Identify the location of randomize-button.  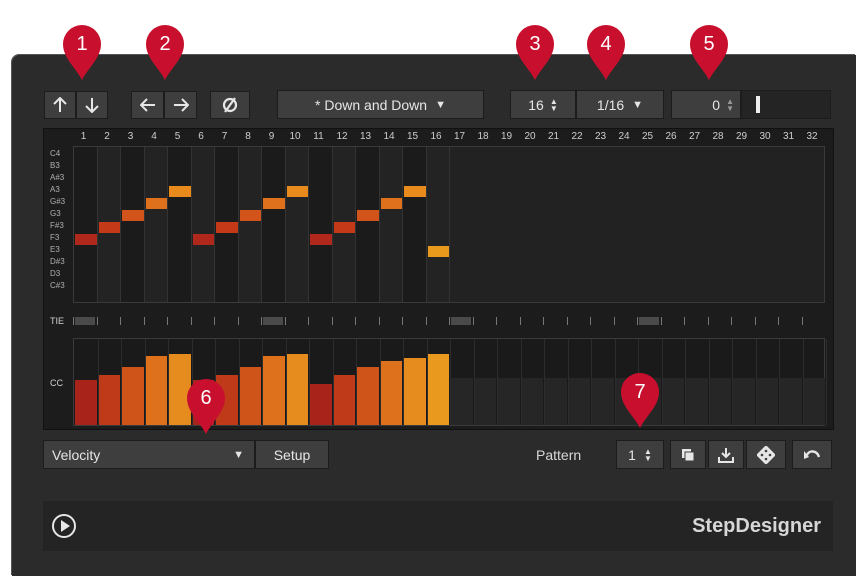
(766, 454).